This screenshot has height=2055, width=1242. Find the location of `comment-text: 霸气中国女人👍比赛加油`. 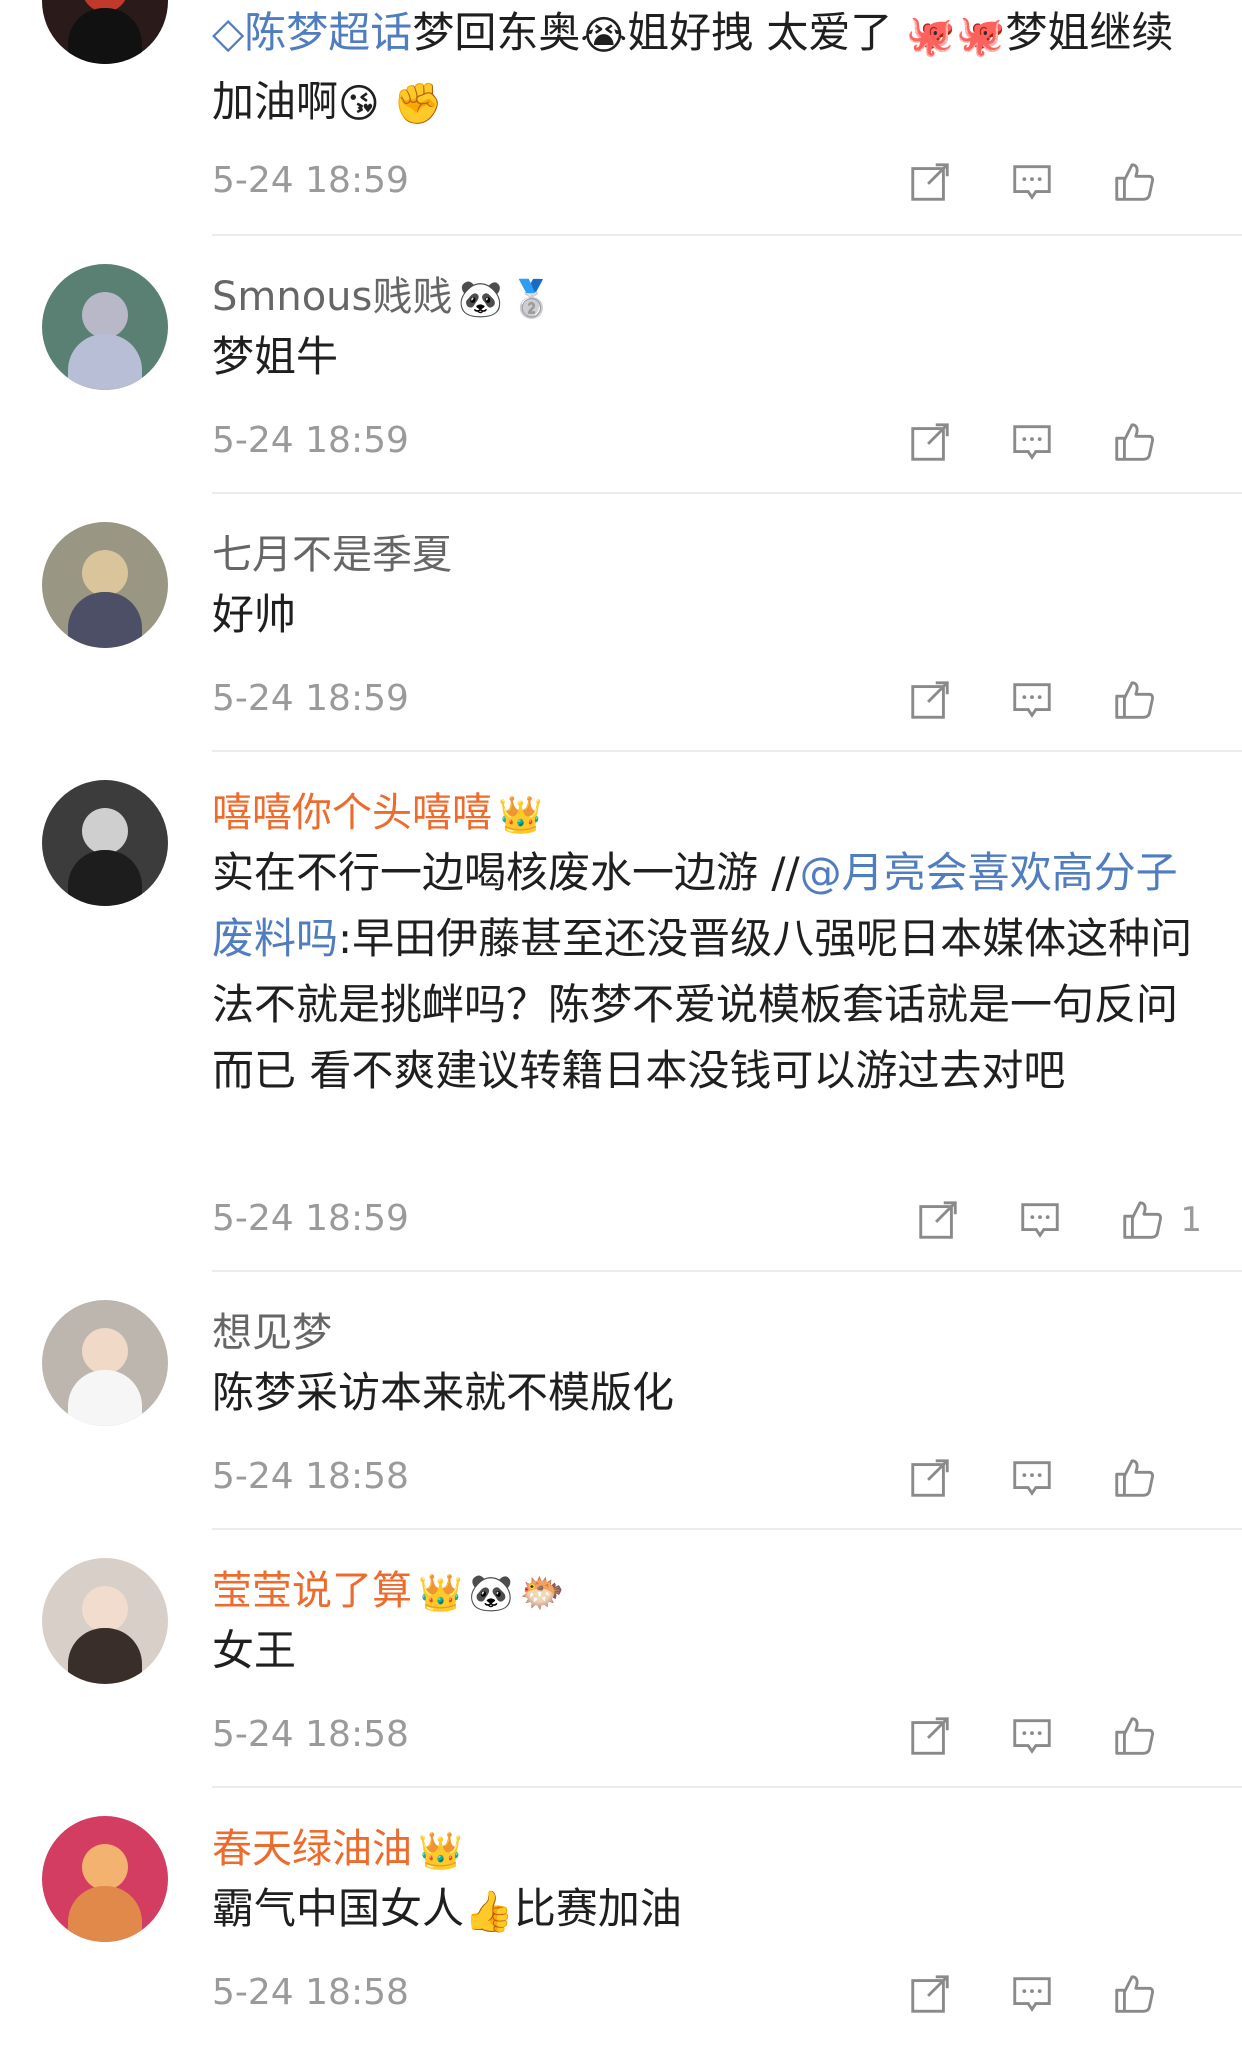

comment-text: 霸气中国女人👍比赛加油 is located at coordinates (707, 1910).